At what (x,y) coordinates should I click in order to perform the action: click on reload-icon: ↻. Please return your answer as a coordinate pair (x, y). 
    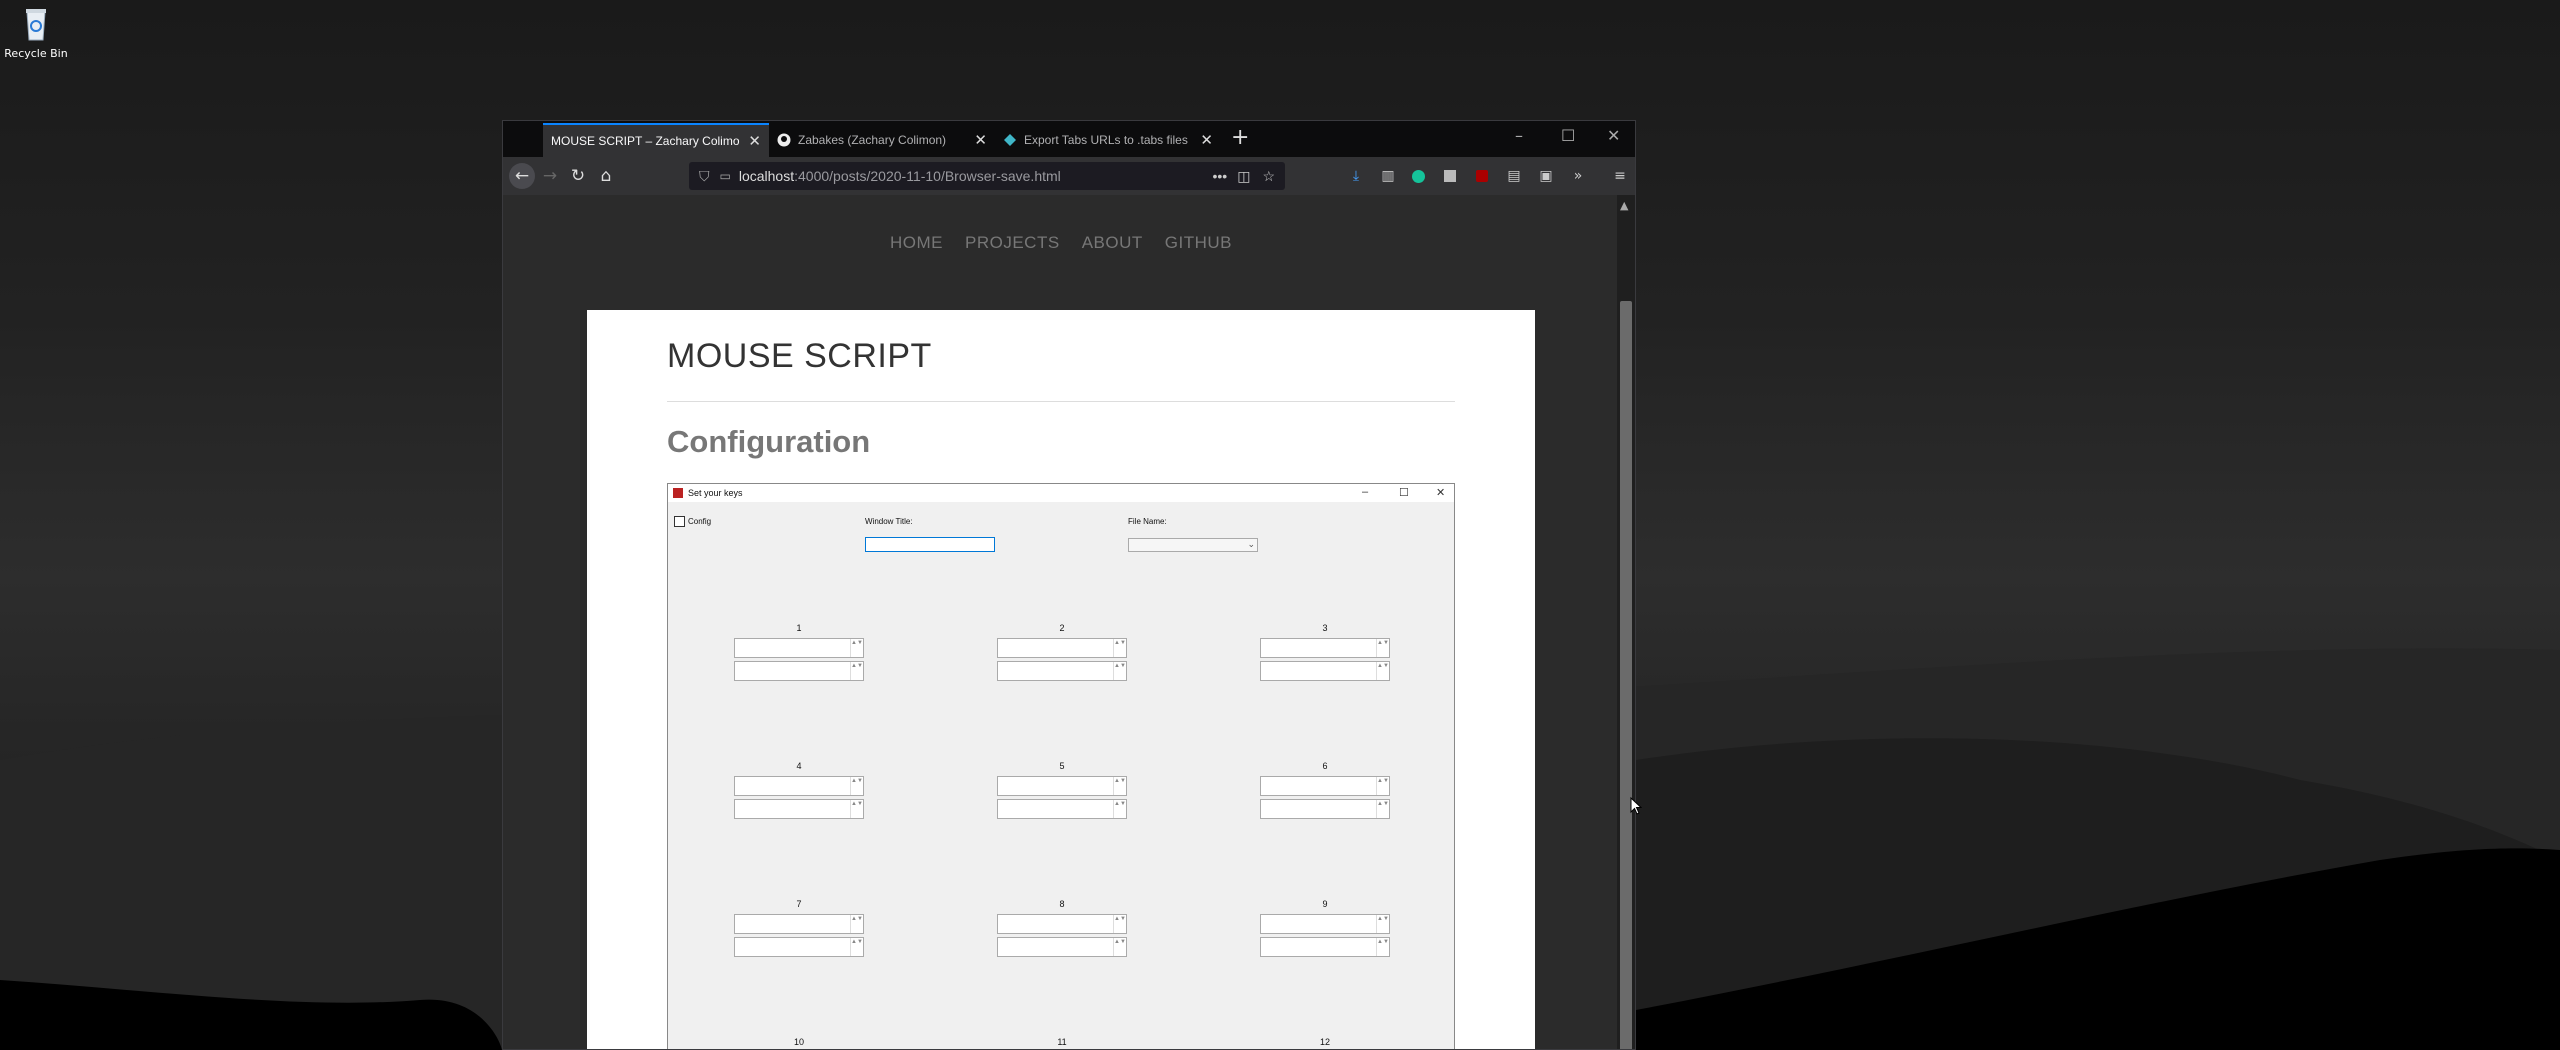
    Looking at the image, I should click on (578, 176).